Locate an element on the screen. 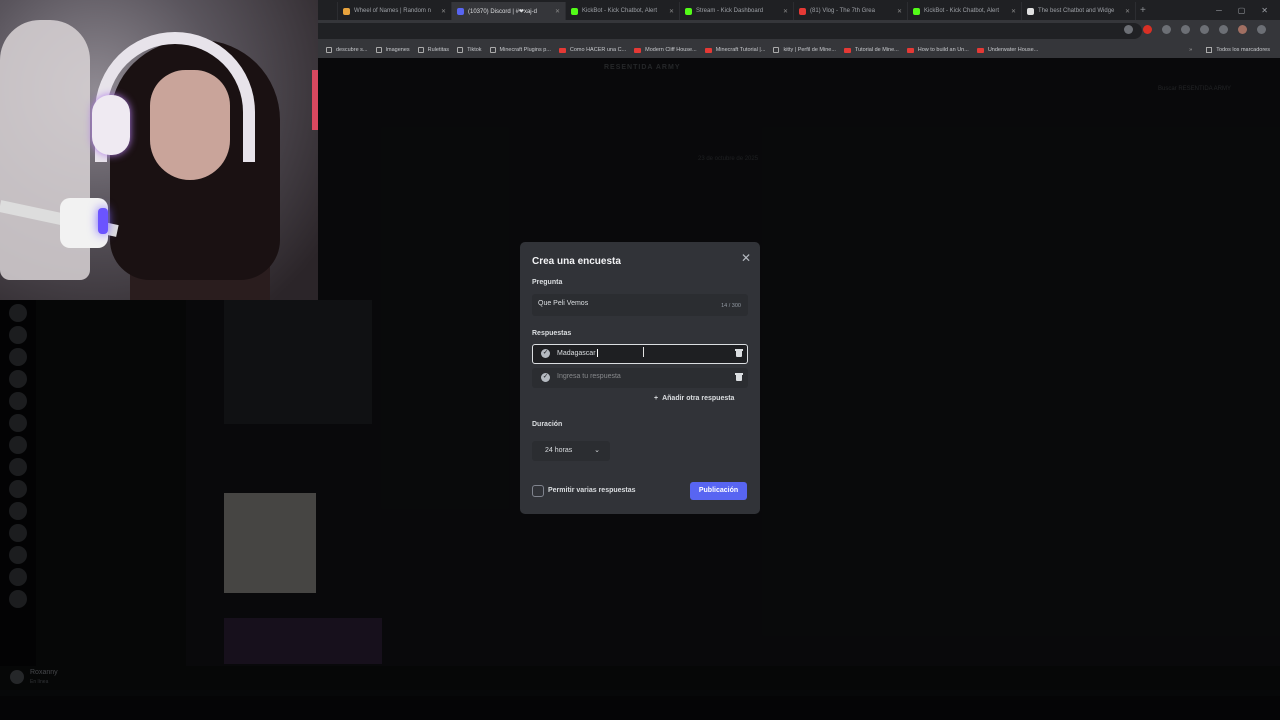 The width and height of the screenshot is (1280, 720). tab-title: (81) Vlog - The 7th Grea is located at coordinates (842, 11).